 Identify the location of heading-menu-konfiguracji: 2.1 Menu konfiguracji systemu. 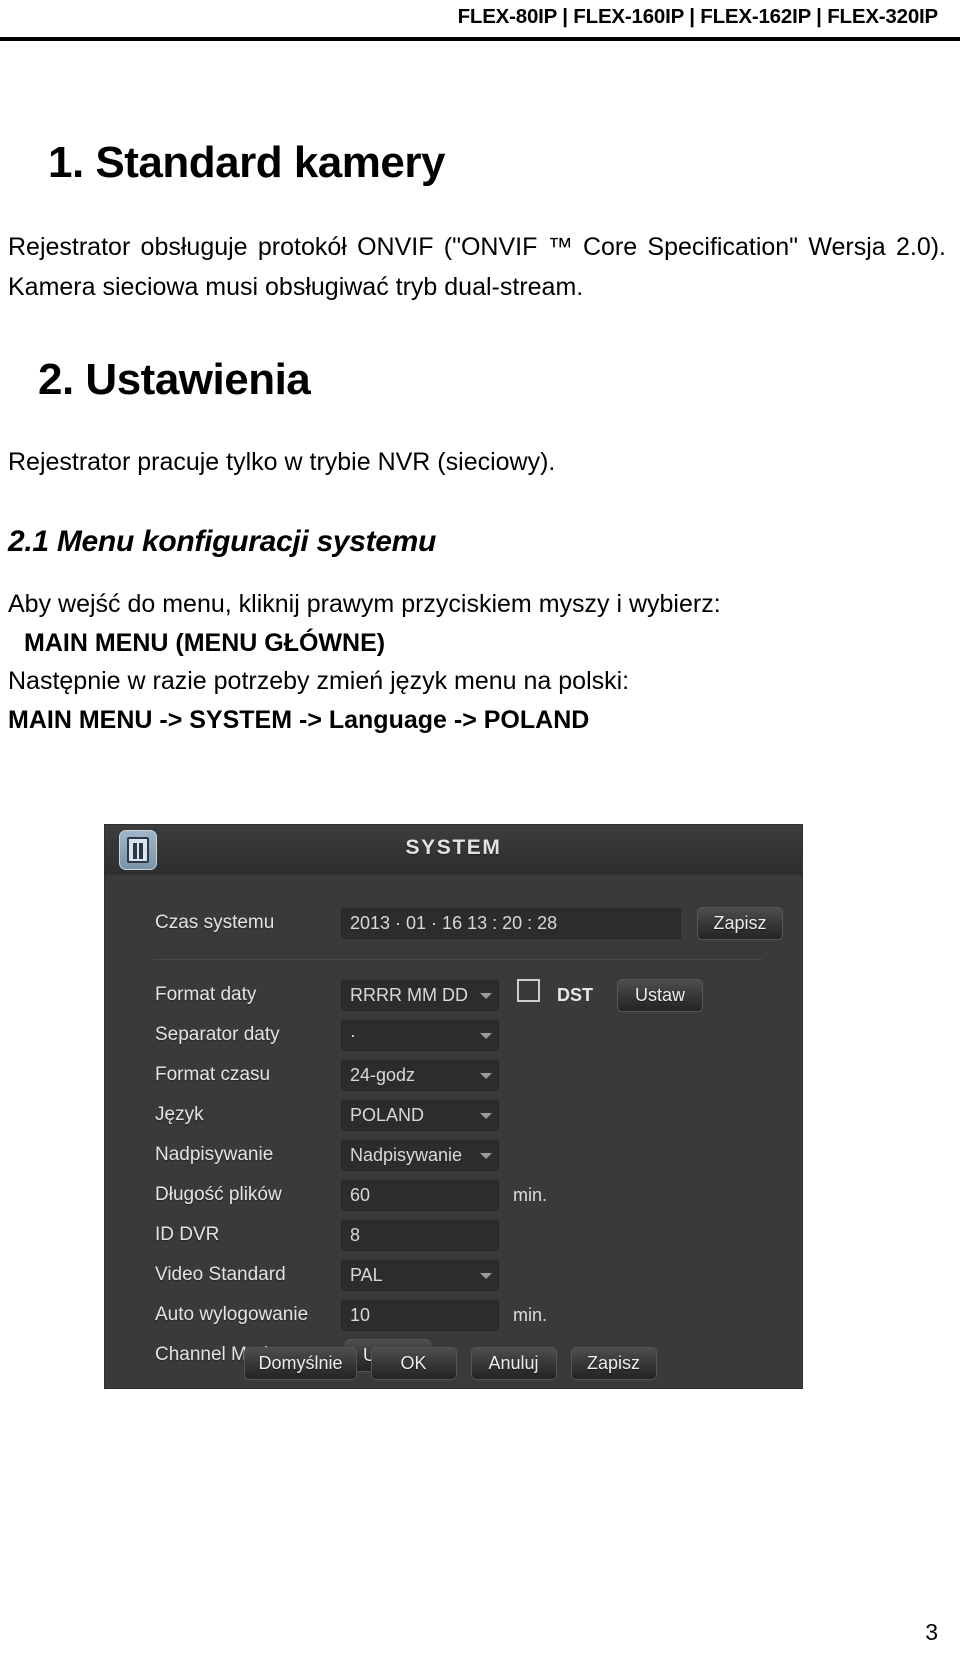
(222, 541).